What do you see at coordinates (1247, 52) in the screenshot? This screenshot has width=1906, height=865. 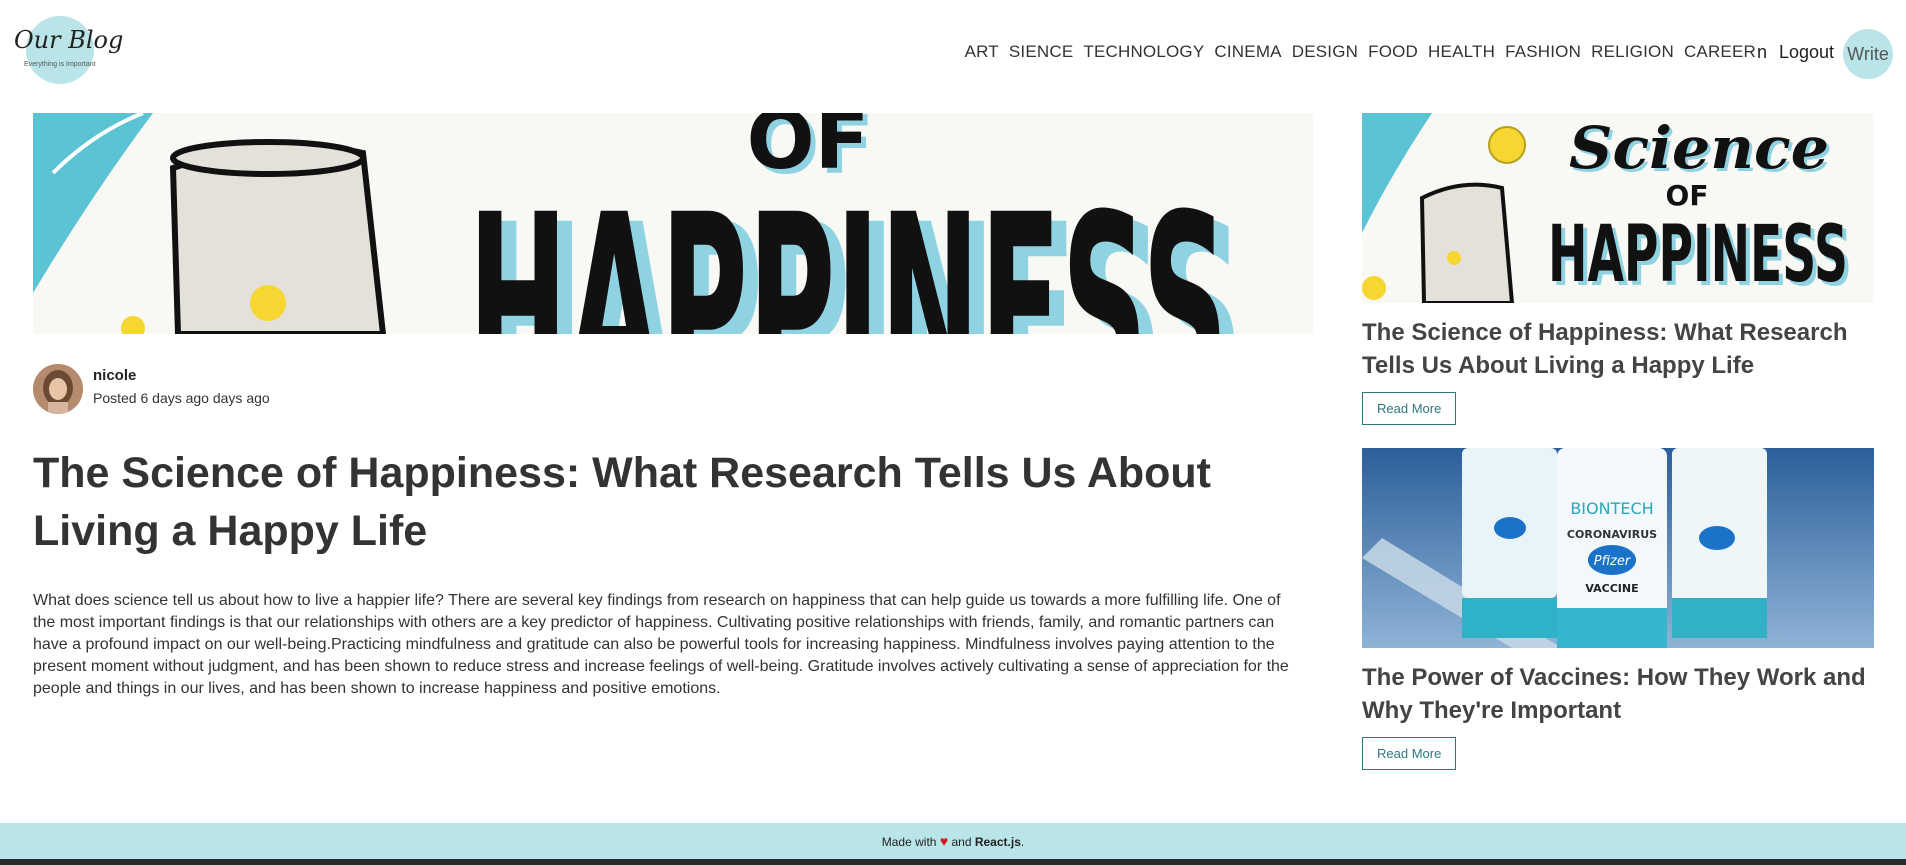 I see `nav-item-cinema: CINEMA` at bounding box center [1247, 52].